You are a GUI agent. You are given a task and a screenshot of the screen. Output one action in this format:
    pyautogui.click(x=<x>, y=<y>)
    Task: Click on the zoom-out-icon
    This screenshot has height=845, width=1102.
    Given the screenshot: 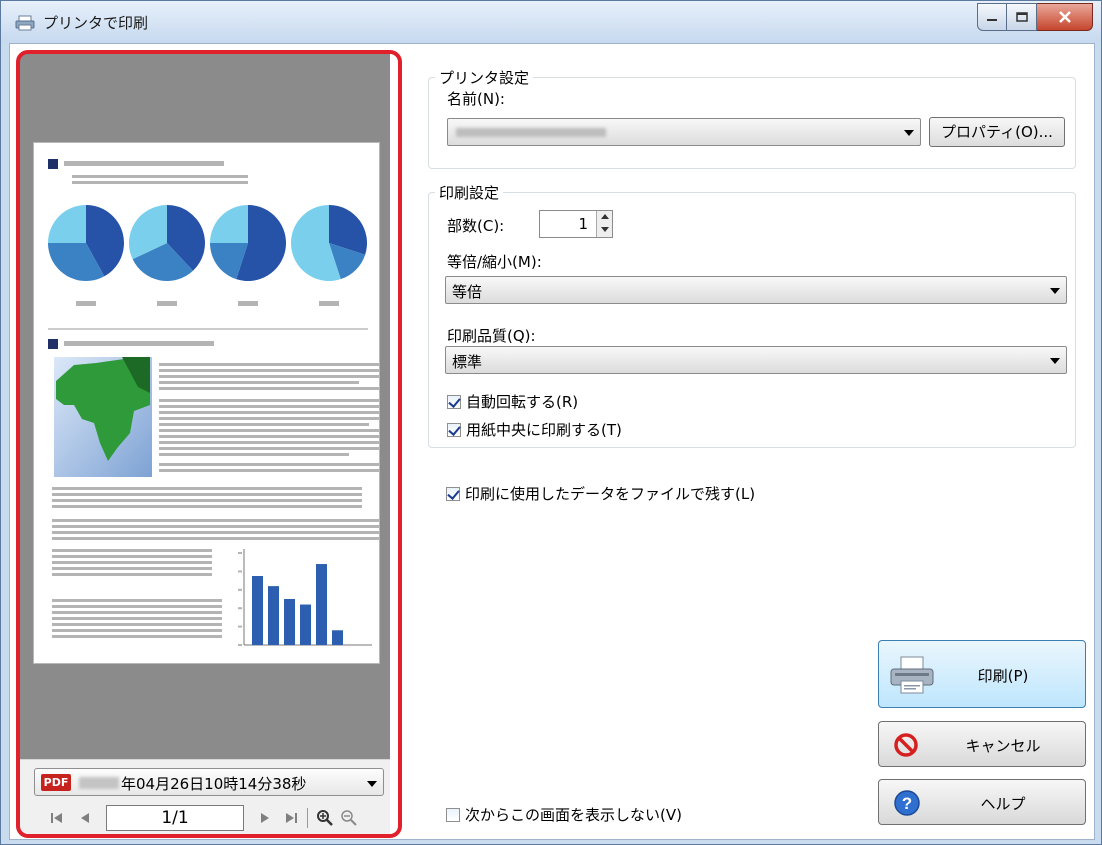 What is the action you would take?
    pyautogui.click(x=349, y=818)
    